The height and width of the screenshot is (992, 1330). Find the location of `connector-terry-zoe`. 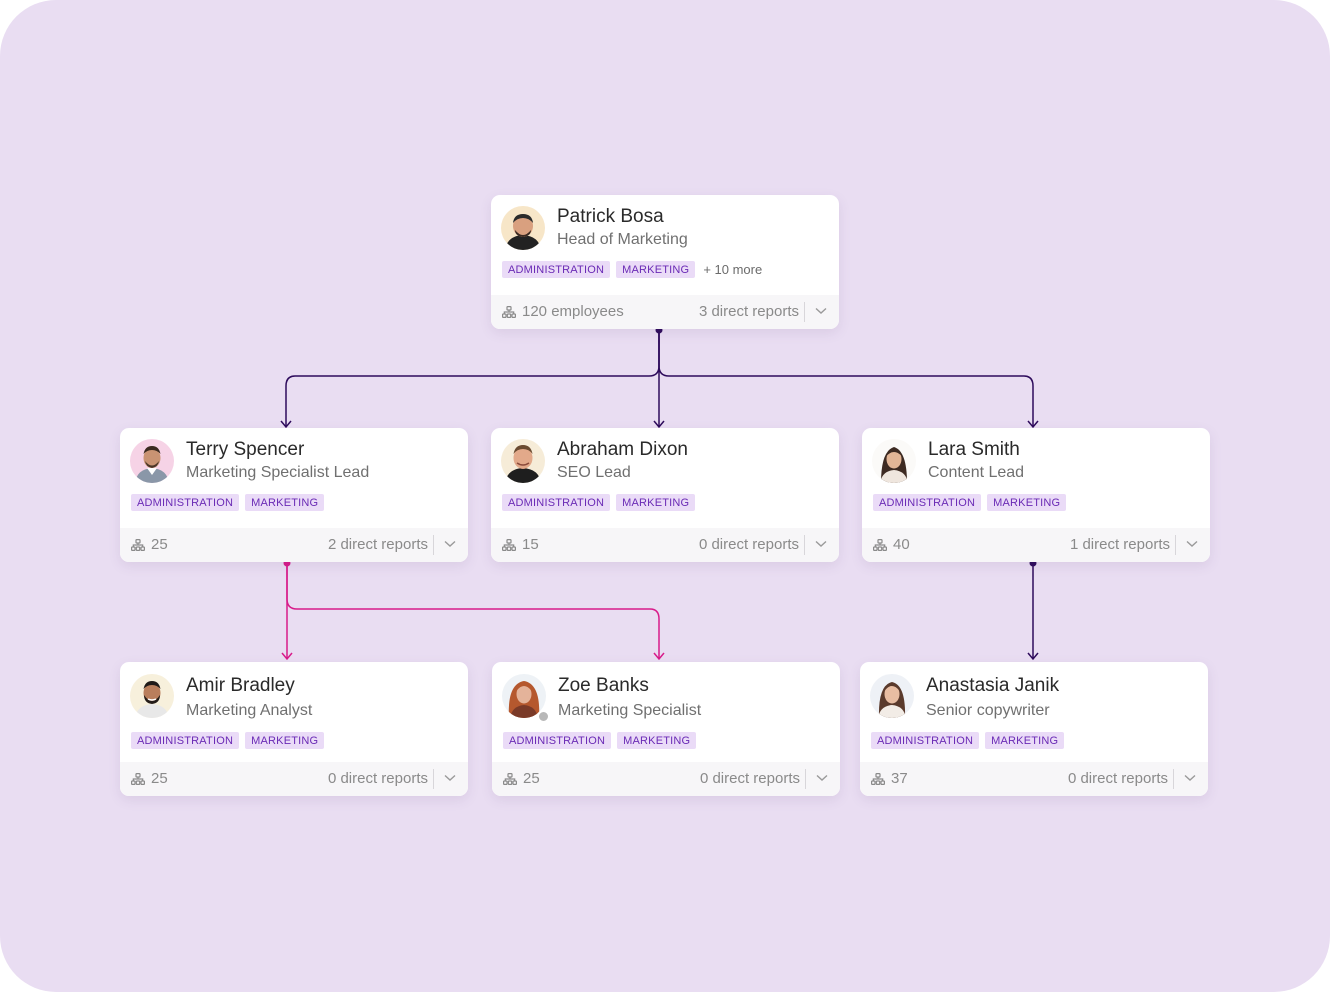

connector-terry-zoe is located at coordinates (473, 611).